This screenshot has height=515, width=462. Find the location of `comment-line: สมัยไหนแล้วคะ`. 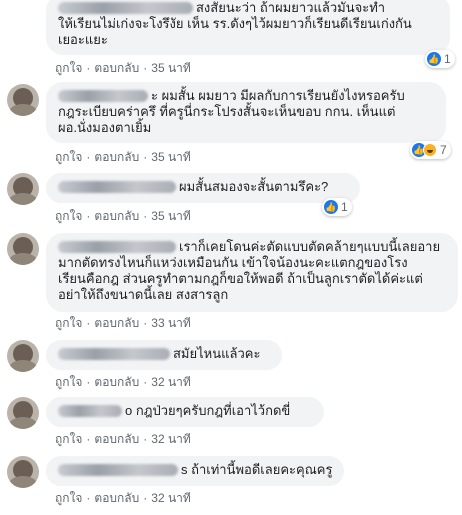

comment-line: สมัยไหนแล้วคะ is located at coordinates (164, 354).